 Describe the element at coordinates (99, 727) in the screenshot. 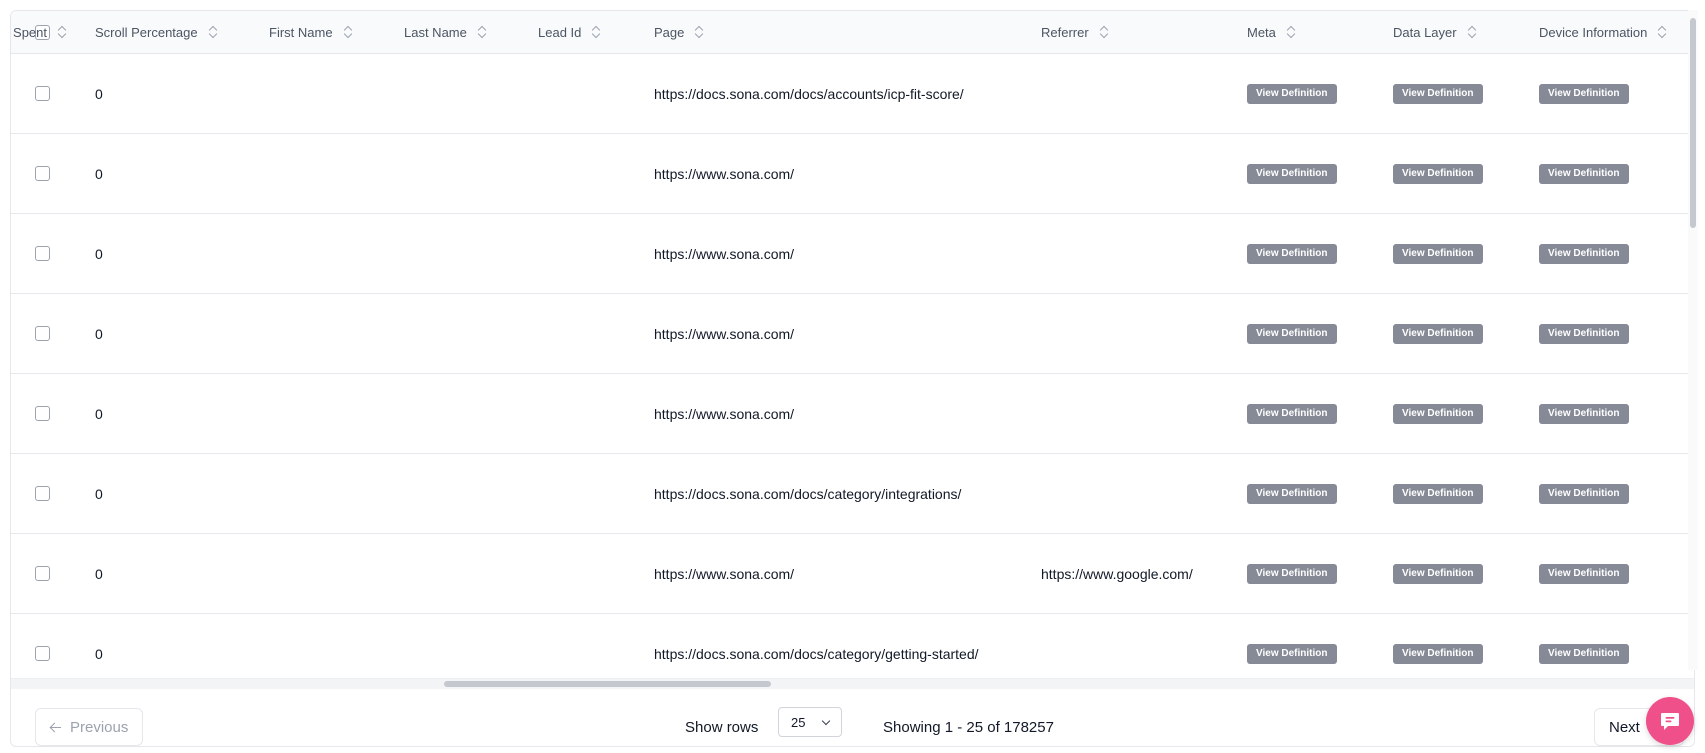

I see `previous-label: Previous` at that location.